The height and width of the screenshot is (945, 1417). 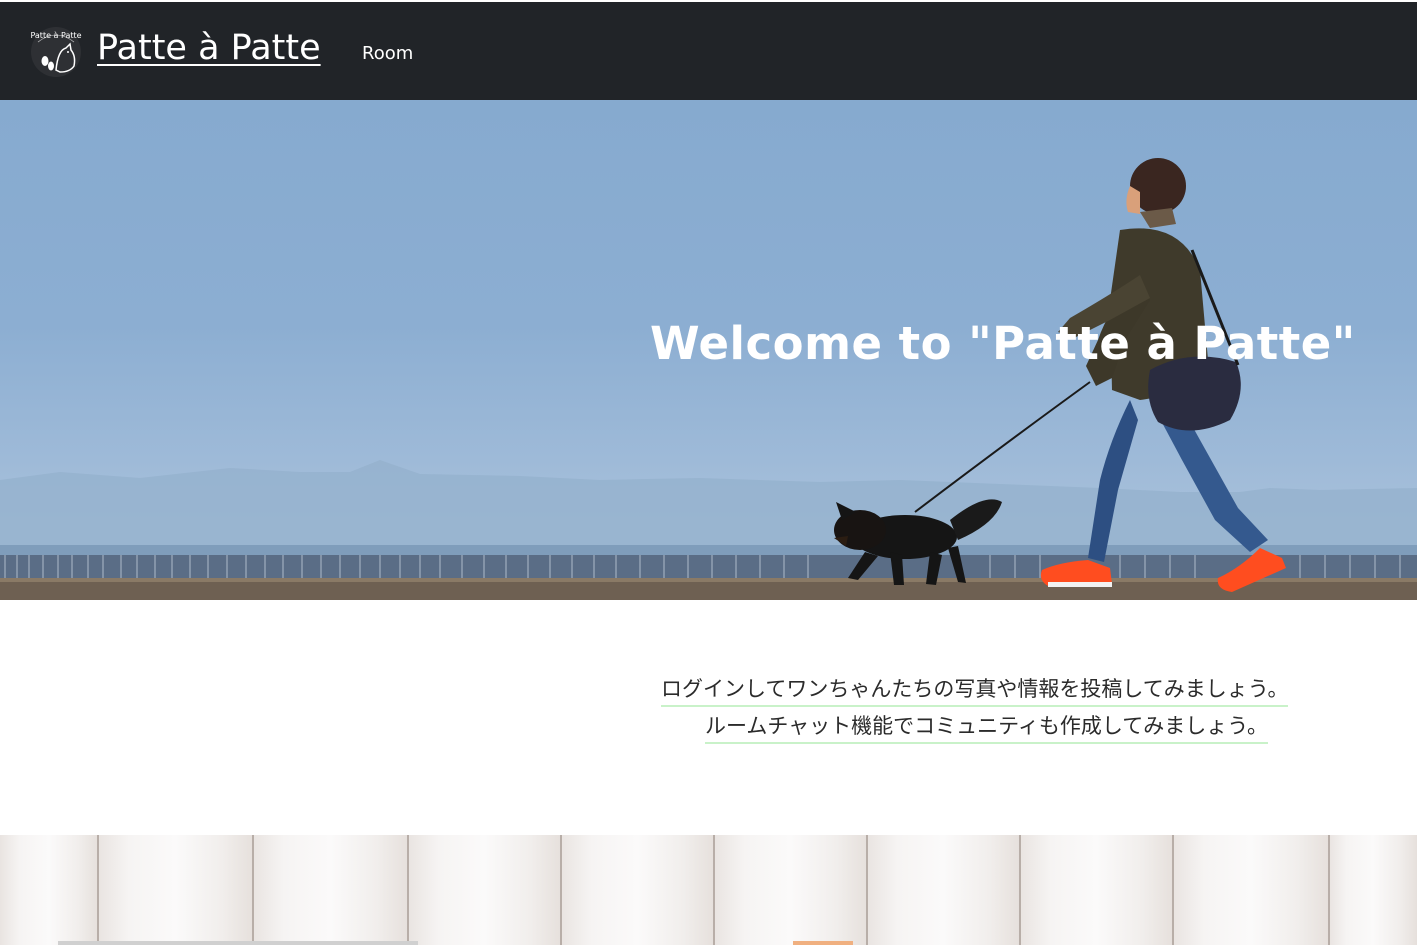 I want to click on nav-link-room: Room, so click(x=387, y=54).